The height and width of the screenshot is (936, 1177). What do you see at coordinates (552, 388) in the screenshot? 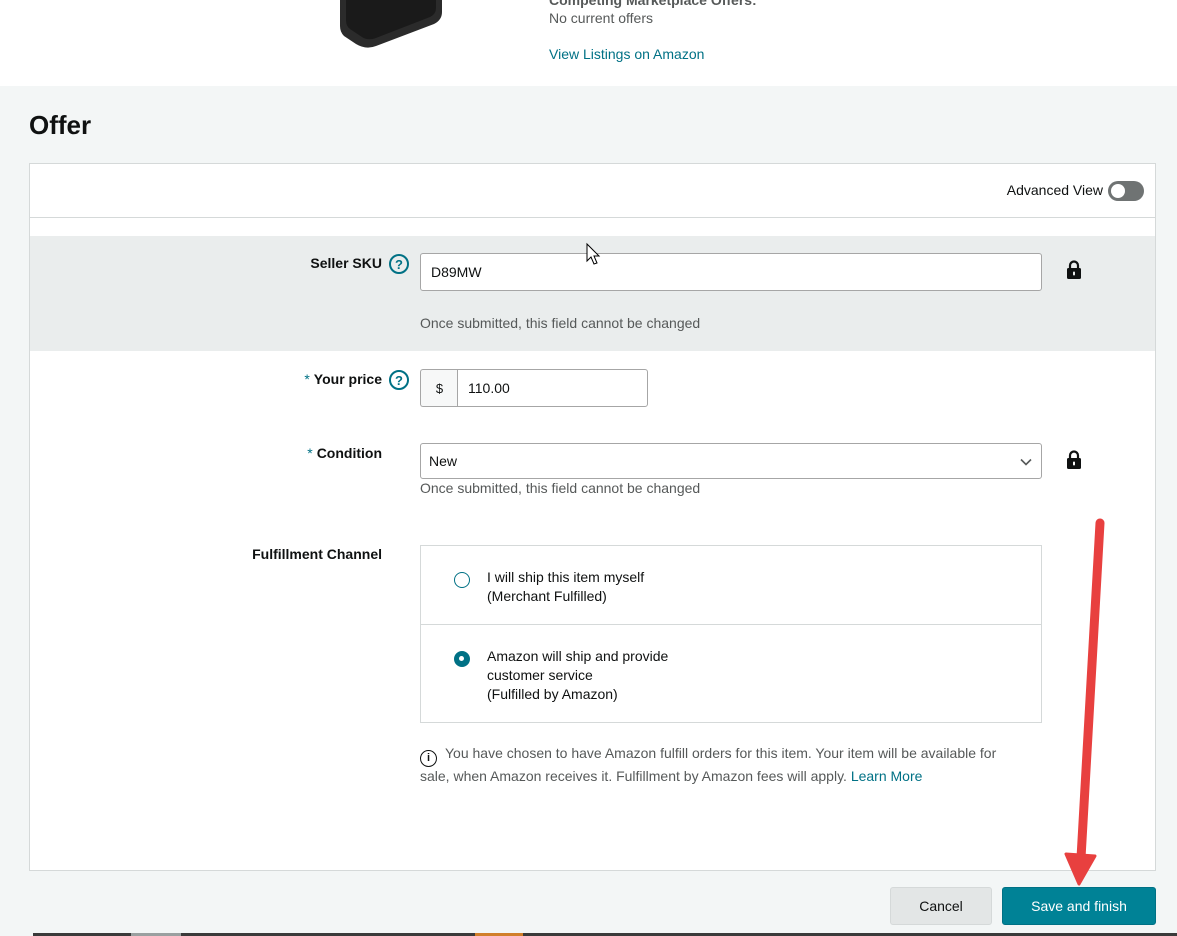
I see `your-price-input: 110.00` at bounding box center [552, 388].